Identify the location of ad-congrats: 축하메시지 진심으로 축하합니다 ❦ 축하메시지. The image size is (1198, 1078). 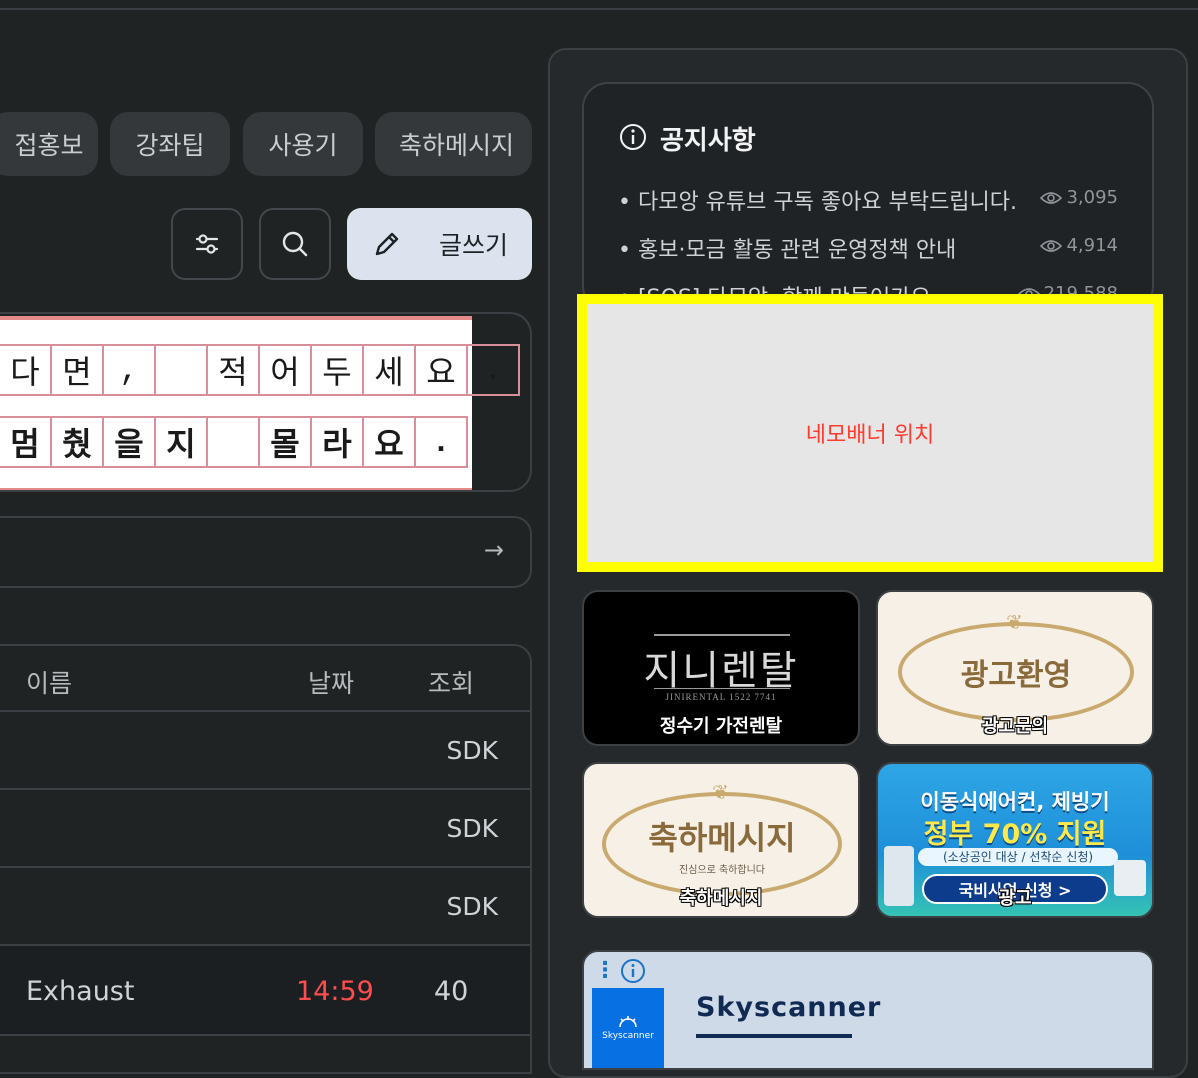
(721, 840).